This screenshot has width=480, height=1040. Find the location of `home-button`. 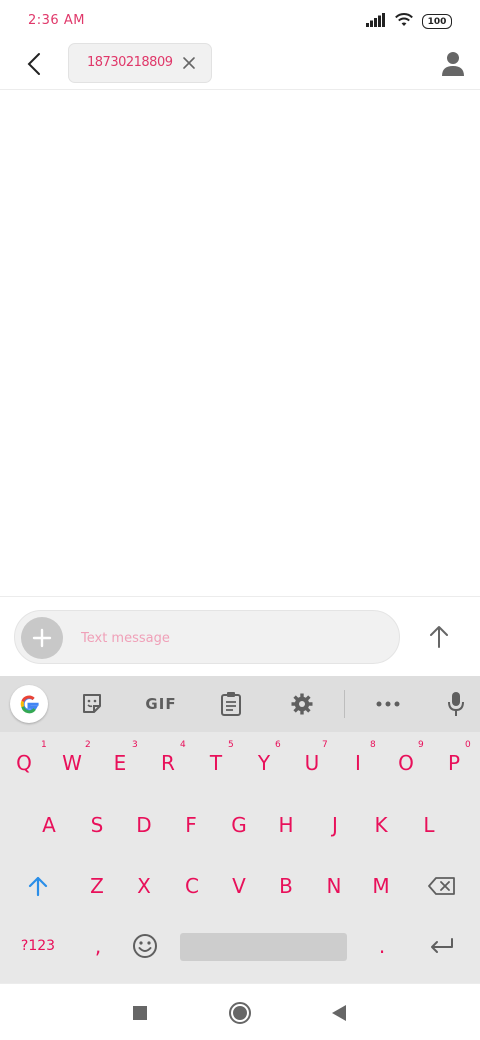

home-button is located at coordinates (240, 1013).